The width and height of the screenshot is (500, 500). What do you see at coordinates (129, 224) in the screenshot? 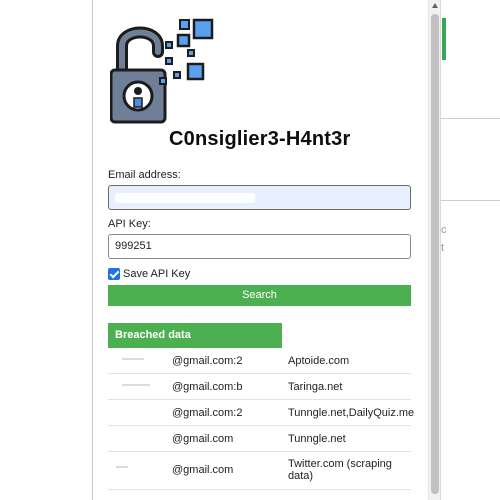
I see `api-key-label: API Key:` at bounding box center [129, 224].